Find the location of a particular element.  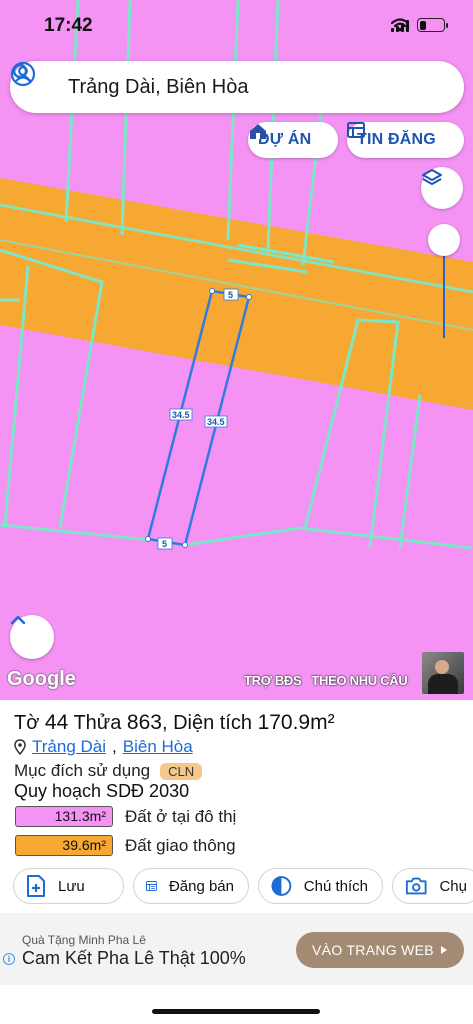

location-pin-icon is located at coordinates (20, 747).